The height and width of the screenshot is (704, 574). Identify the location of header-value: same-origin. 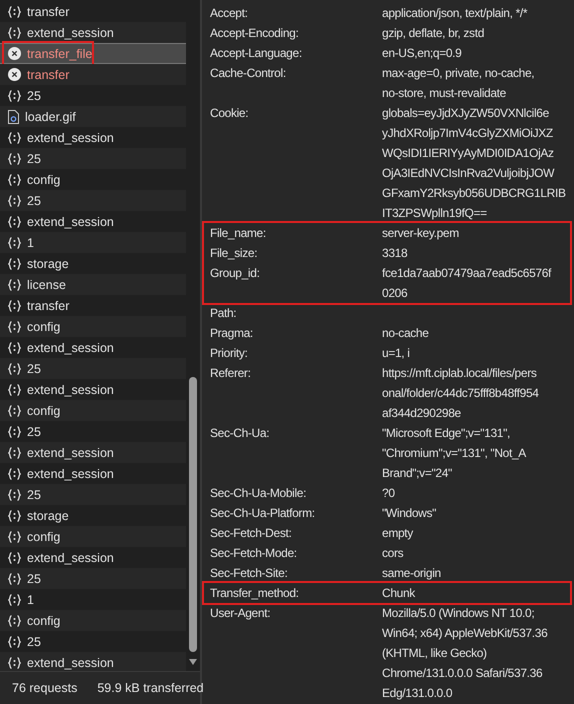
(411, 573).